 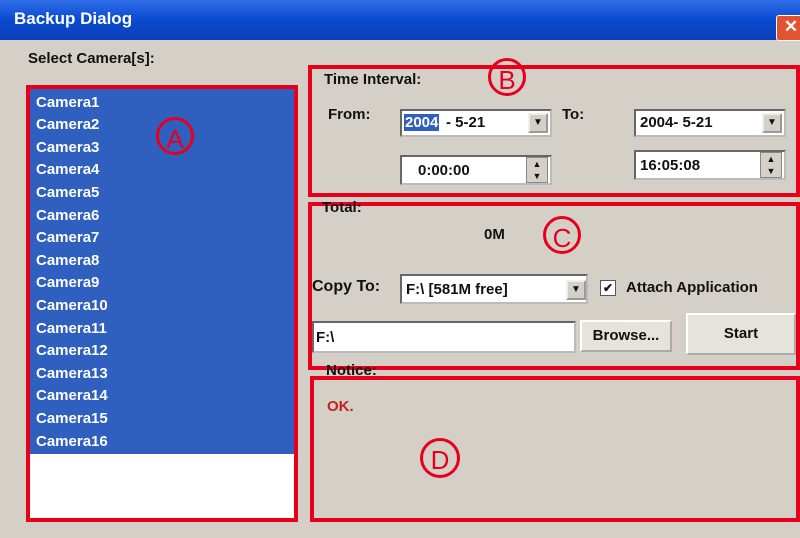 I want to click on camera-item: Camera4, so click(x=67, y=170).